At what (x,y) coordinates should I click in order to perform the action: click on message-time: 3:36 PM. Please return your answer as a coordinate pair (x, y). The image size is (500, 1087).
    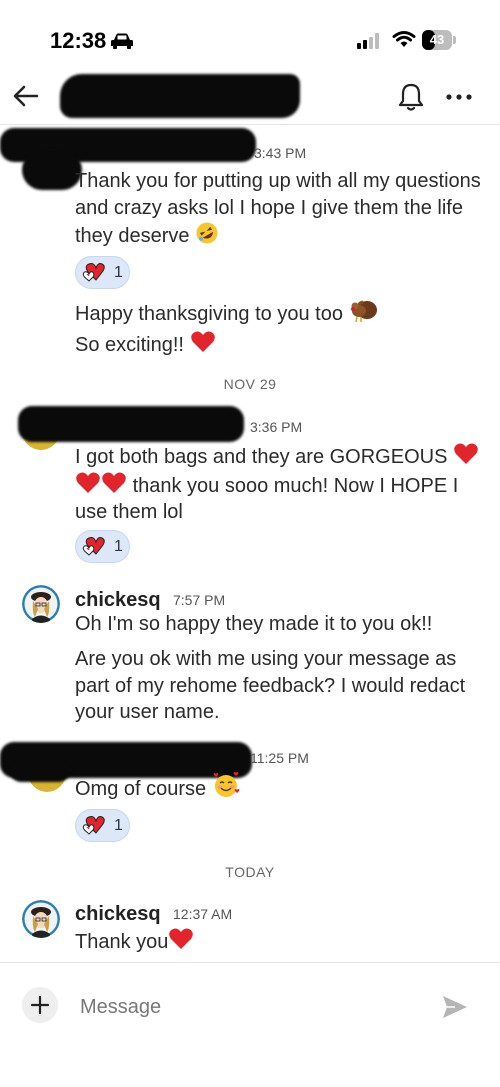
    Looking at the image, I should click on (276, 427).